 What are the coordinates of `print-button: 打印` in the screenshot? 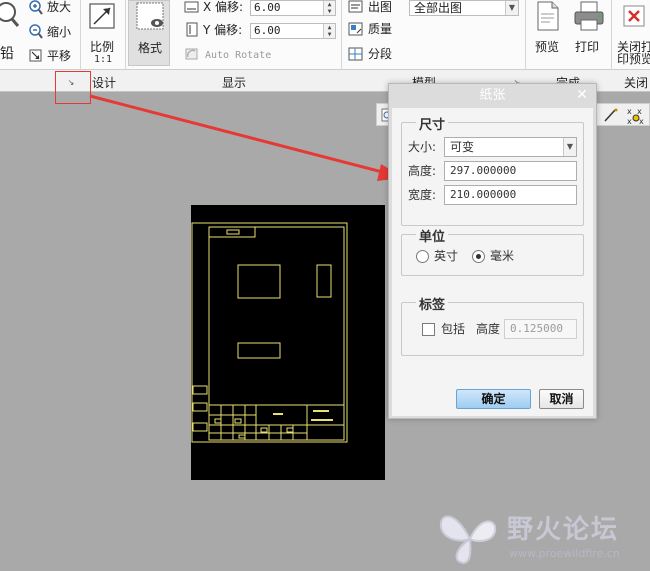 It's located at (589, 33).